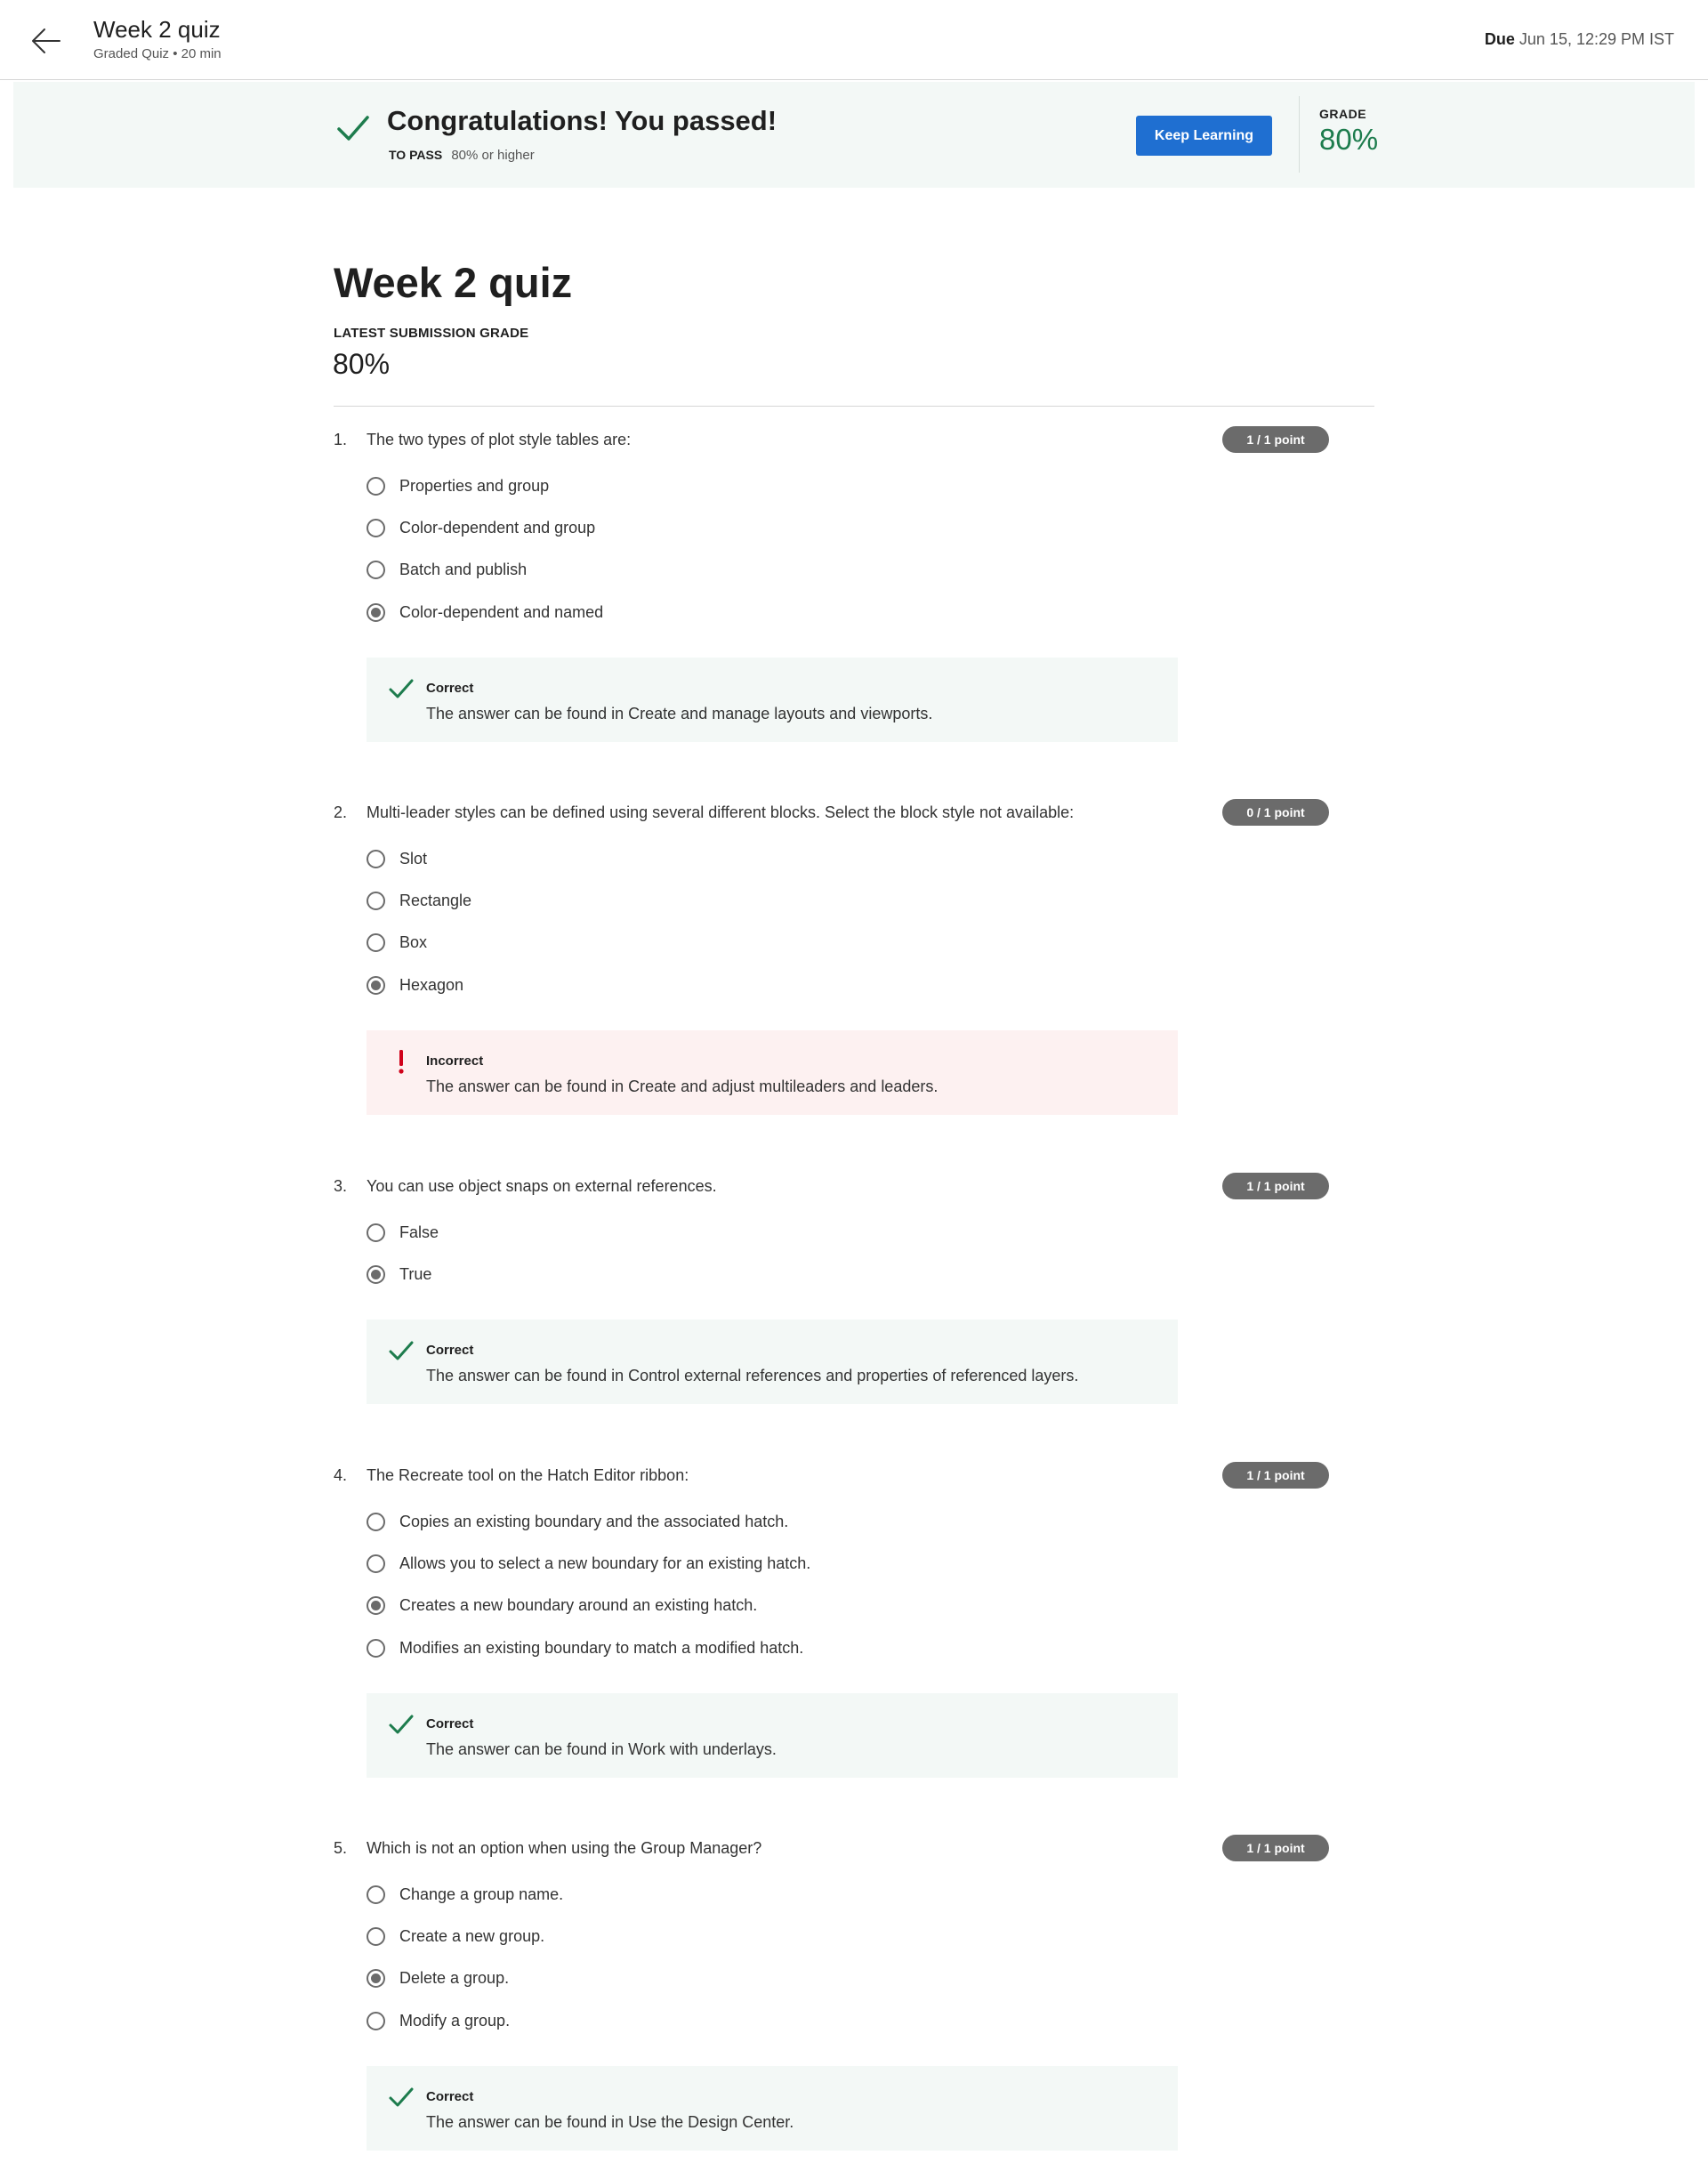 The width and height of the screenshot is (1708, 2163). Describe the element at coordinates (1299, 134) in the screenshot. I see `banner-divider` at that location.